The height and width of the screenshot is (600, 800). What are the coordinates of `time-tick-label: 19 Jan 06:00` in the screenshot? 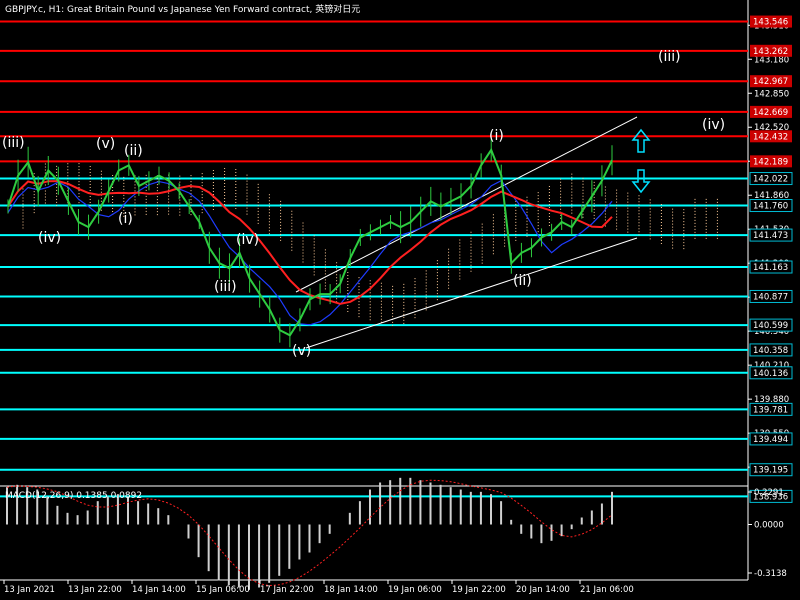 It's located at (415, 590).